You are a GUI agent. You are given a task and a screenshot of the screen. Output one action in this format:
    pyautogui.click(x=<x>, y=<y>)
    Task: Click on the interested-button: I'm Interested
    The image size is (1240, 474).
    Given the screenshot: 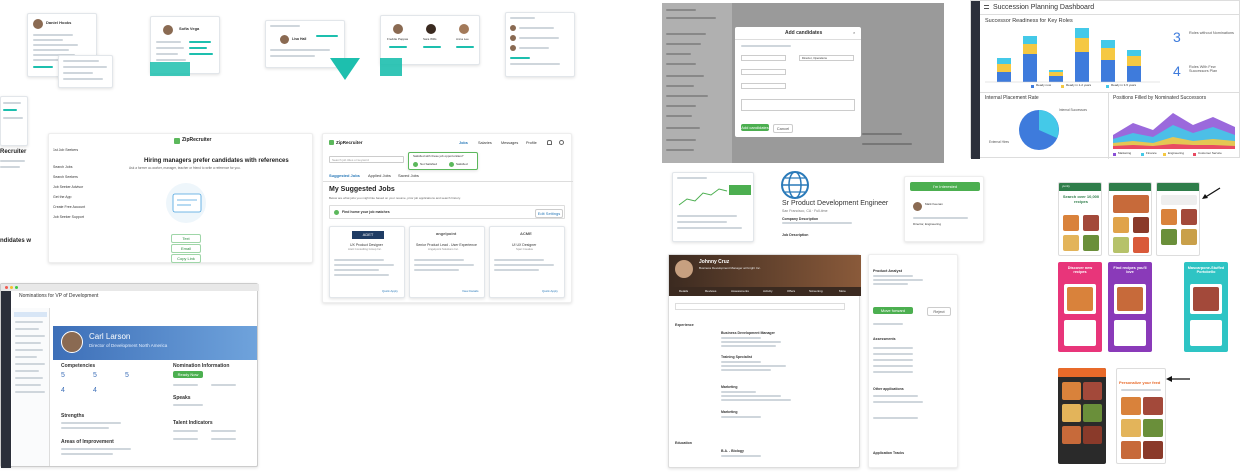 What is the action you would take?
    pyautogui.click(x=945, y=186)
    